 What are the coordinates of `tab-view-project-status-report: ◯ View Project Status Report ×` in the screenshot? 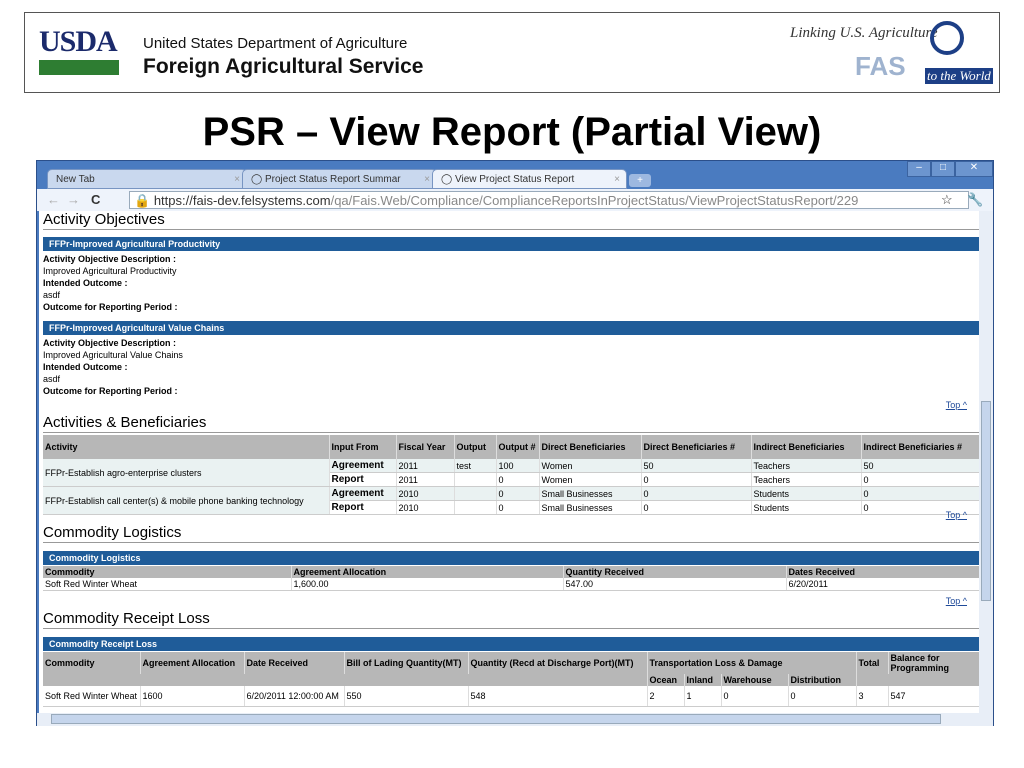 It's located at (529, 179).